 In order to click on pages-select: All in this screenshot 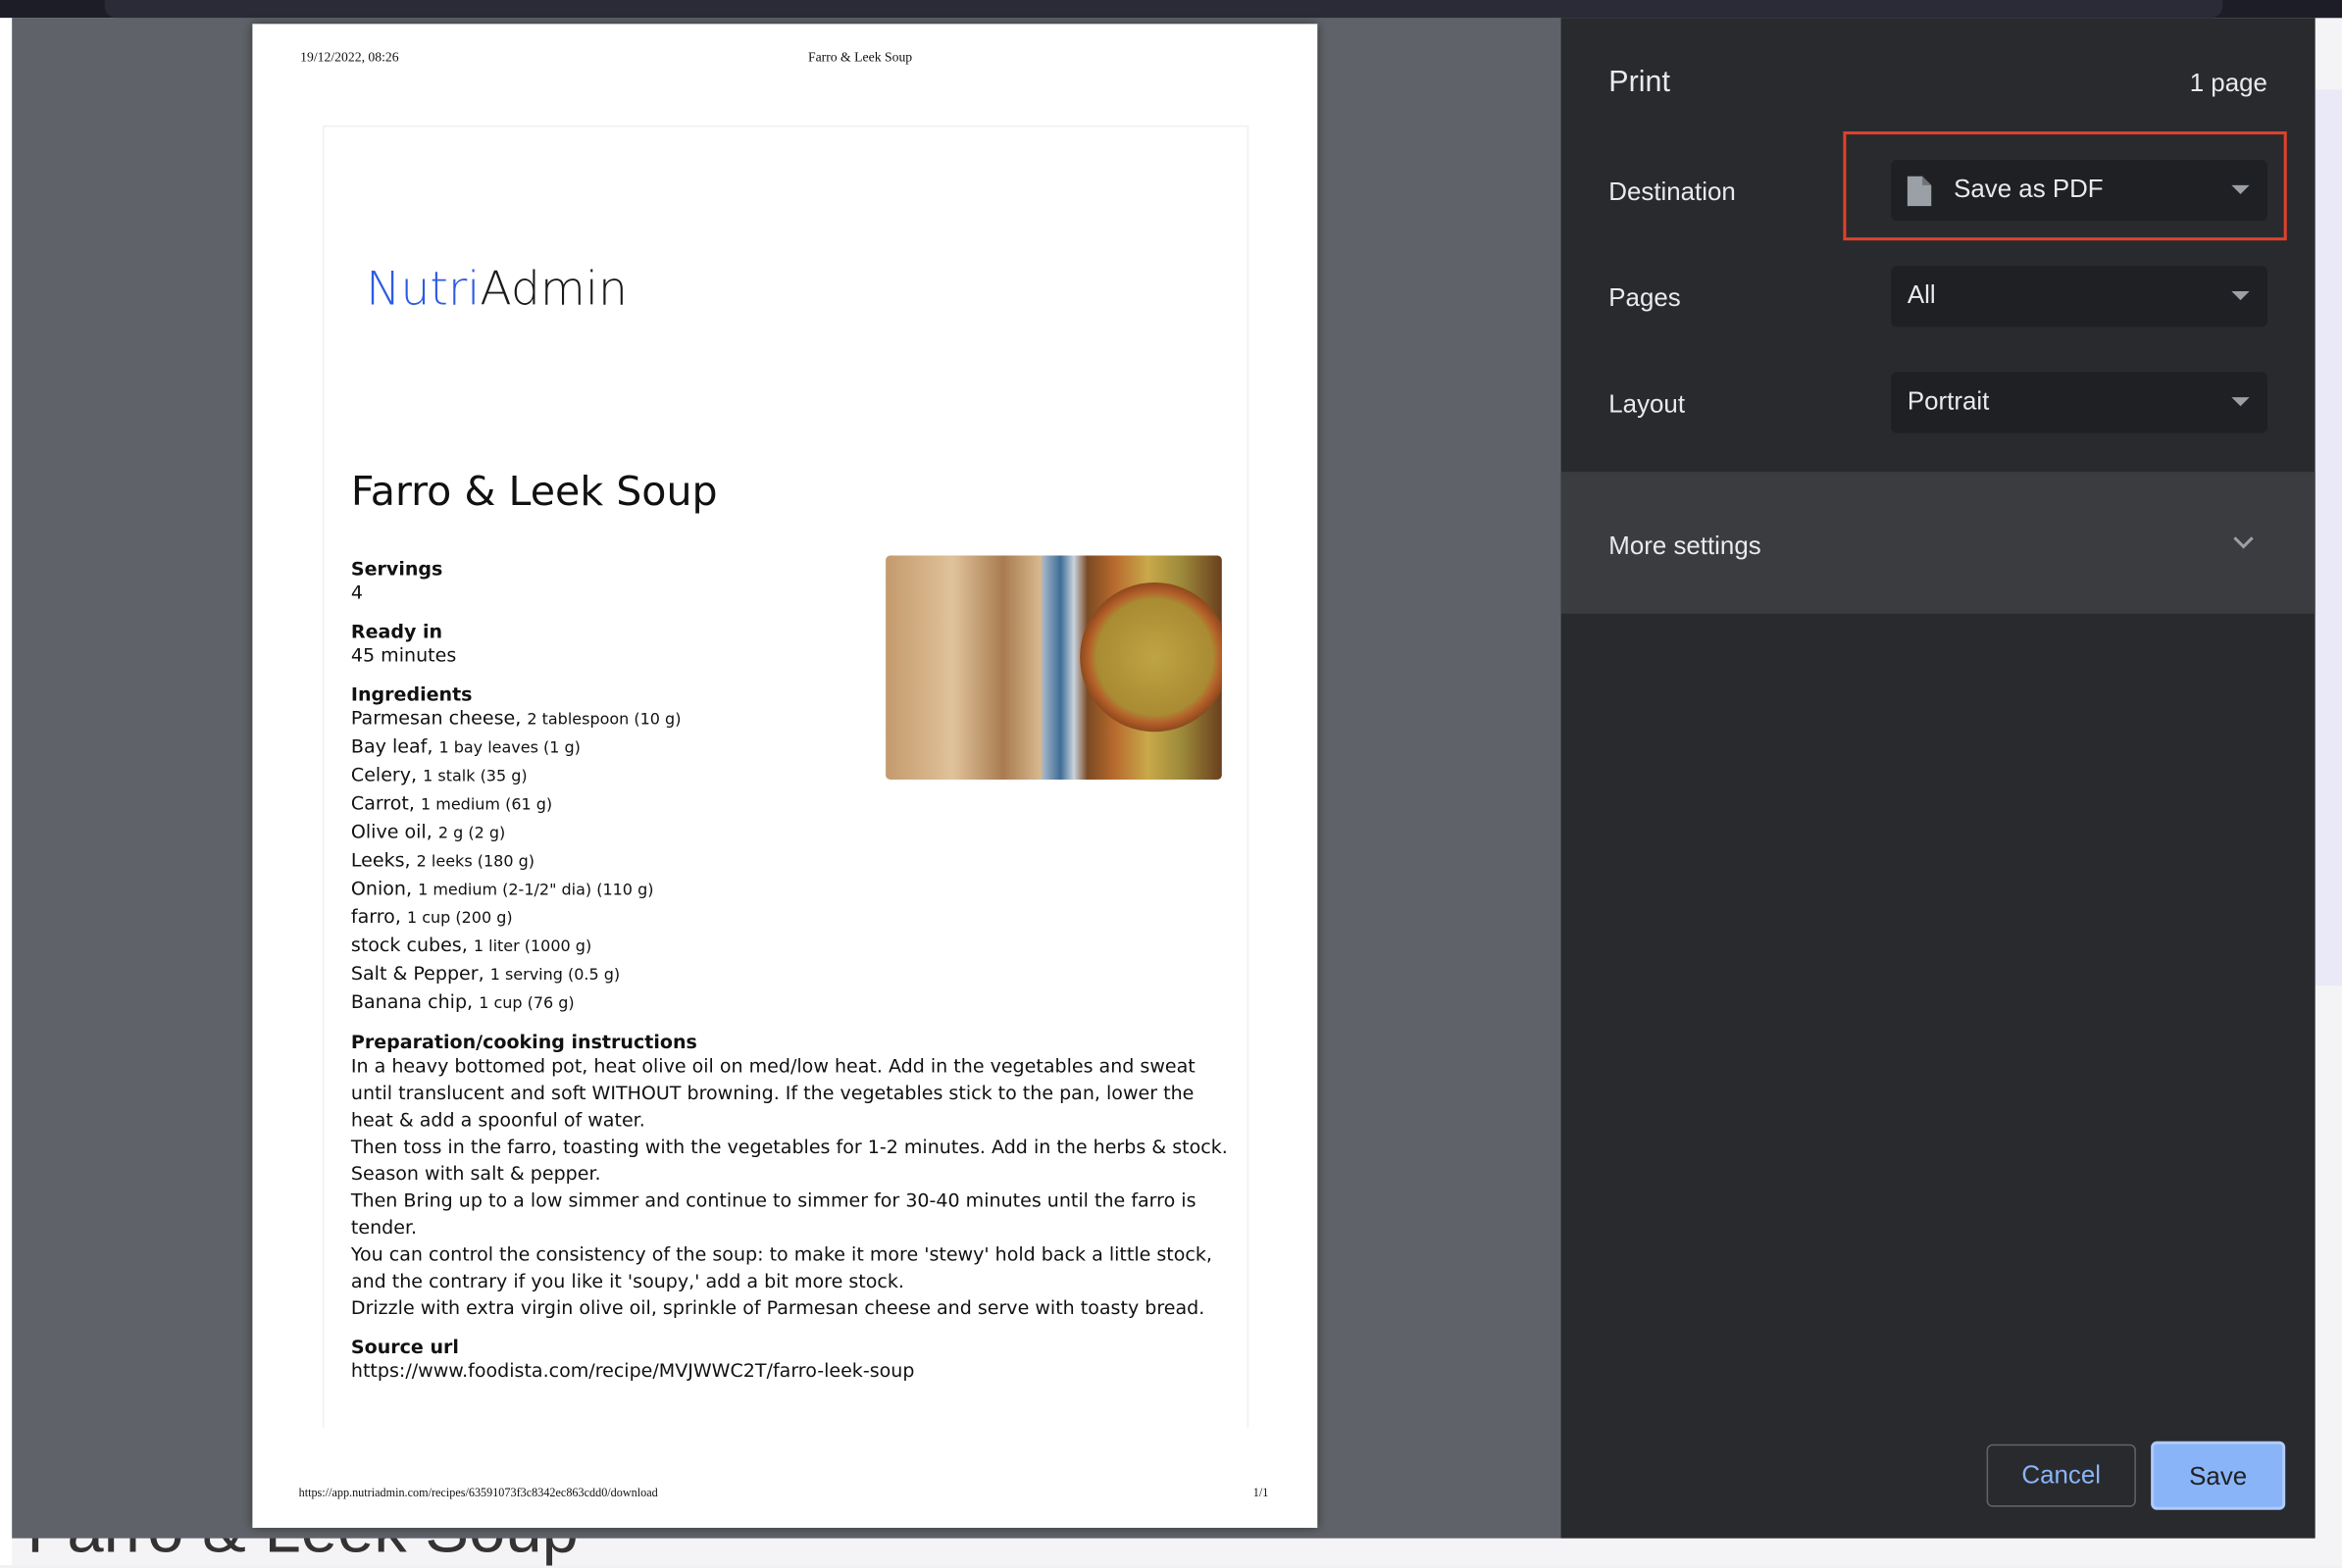, I will do `click(2079, 297)`.